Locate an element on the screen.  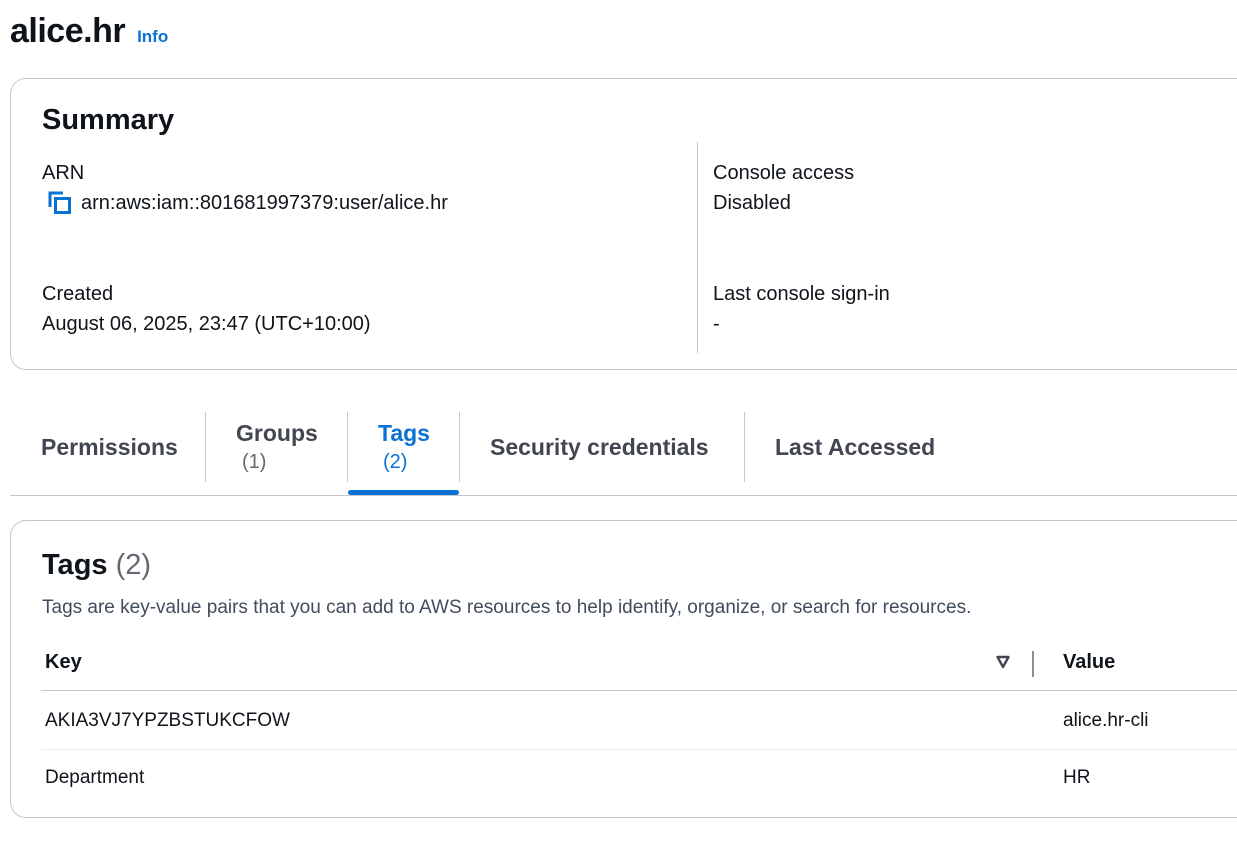
tag-value-cell: alice.hr-cli is located at coordinates (1106, 720).